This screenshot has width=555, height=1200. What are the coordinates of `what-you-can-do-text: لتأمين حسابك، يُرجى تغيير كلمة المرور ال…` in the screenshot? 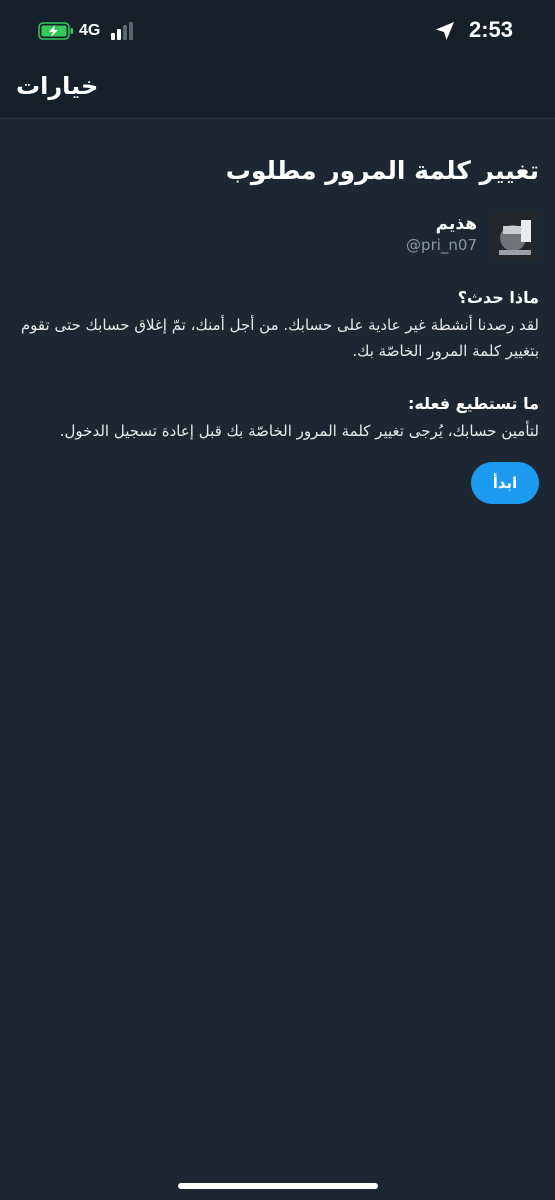 It's located at (299, 431).